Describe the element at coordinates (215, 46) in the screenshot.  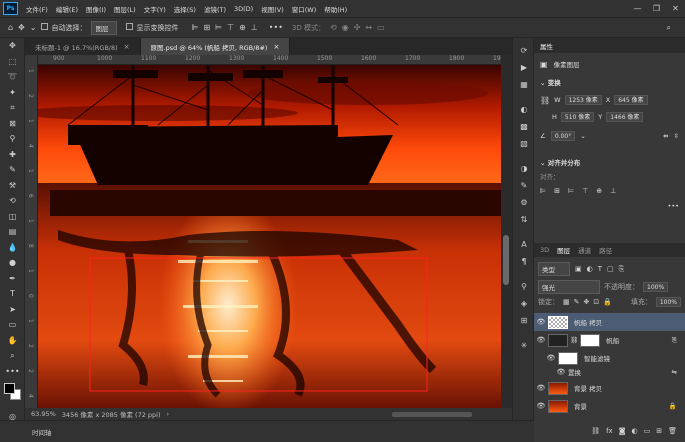
I see `tab-original: 原图.psd @ 64% (帆船 拷贝, RGB/8#) ×` at that location.